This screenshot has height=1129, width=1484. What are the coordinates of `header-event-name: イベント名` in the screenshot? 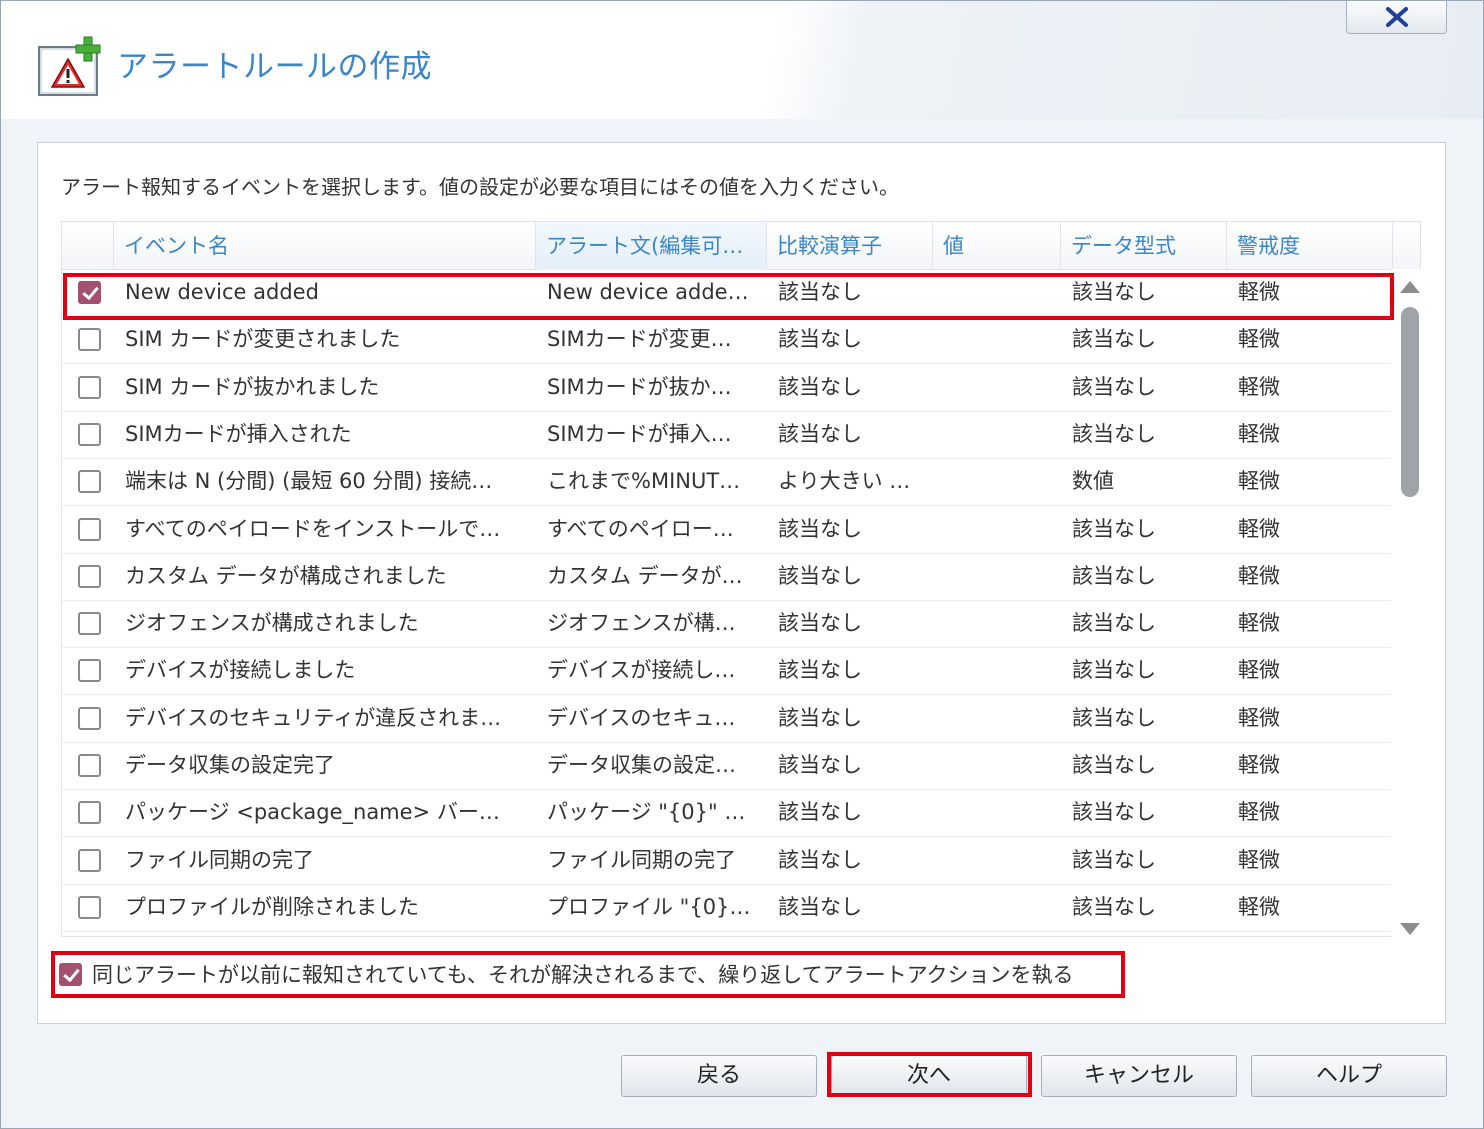 It's located at (325, 246).